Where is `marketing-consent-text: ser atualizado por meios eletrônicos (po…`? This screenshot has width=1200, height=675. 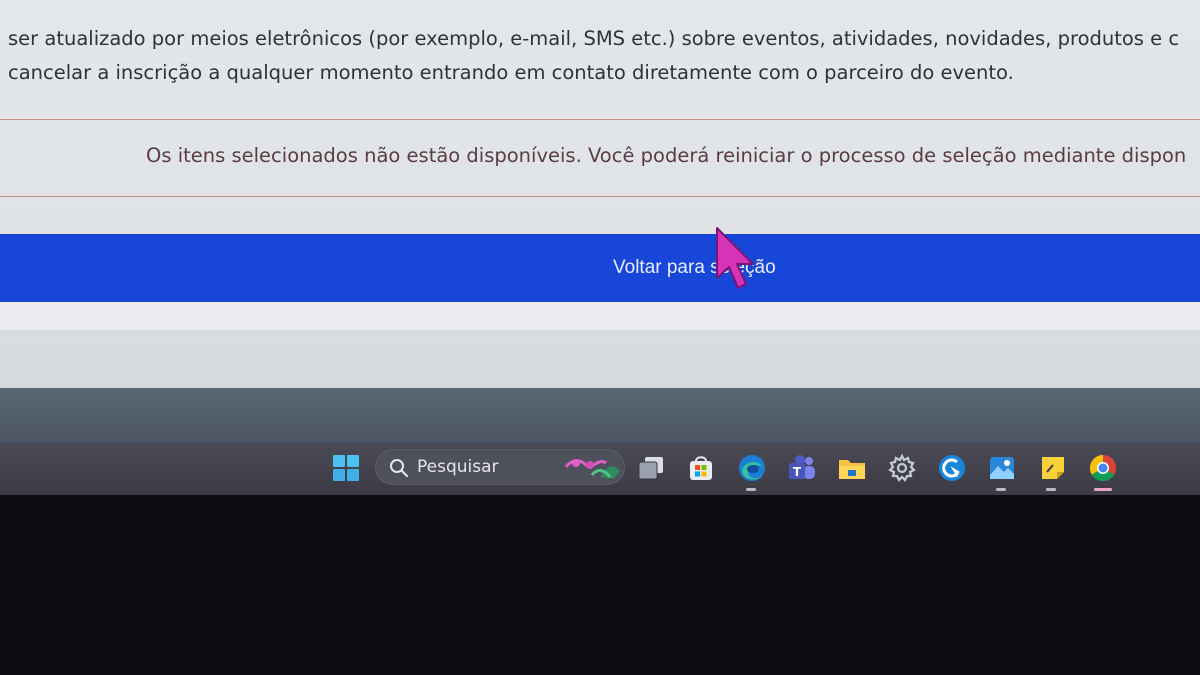
marketing-consent-text: ser atualizado por meios eletrônicos (po… is located at coordinates (603, 56).